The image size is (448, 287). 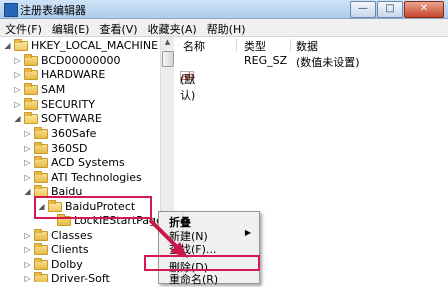 I want to click on tree-node-360safe: ▷ 360Safe, so click(x=59, y=133).